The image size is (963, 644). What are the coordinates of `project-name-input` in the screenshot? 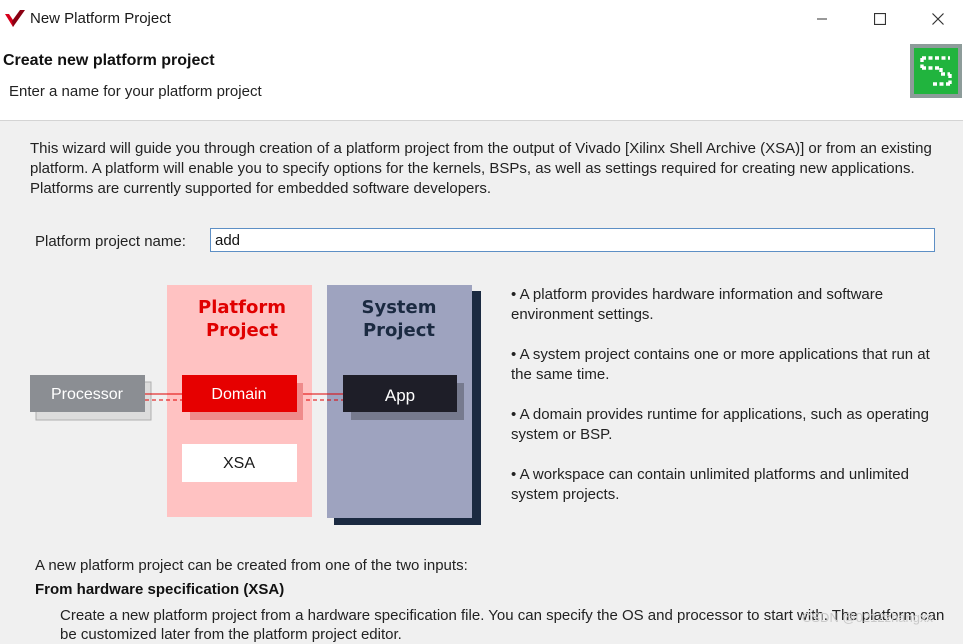 It's located at (572, 240).